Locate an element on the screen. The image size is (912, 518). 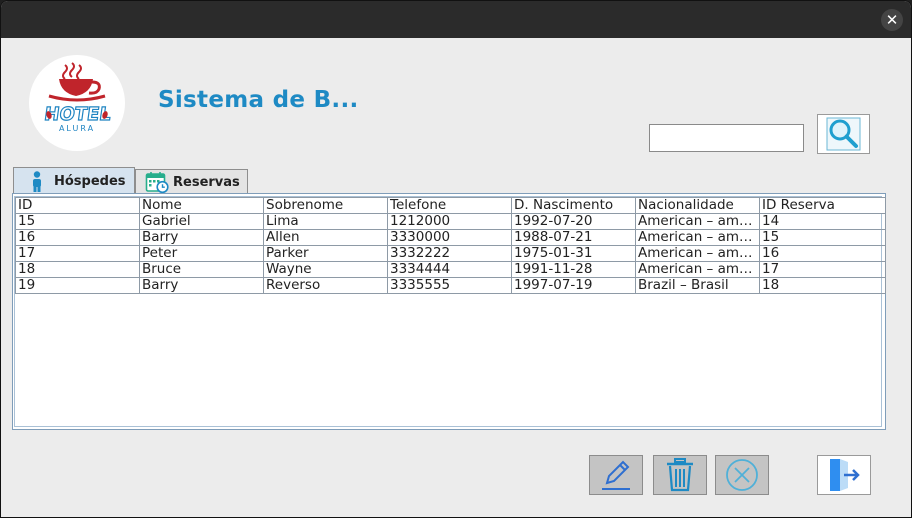
table-cell: 14 is located at coordinates (822, 221).